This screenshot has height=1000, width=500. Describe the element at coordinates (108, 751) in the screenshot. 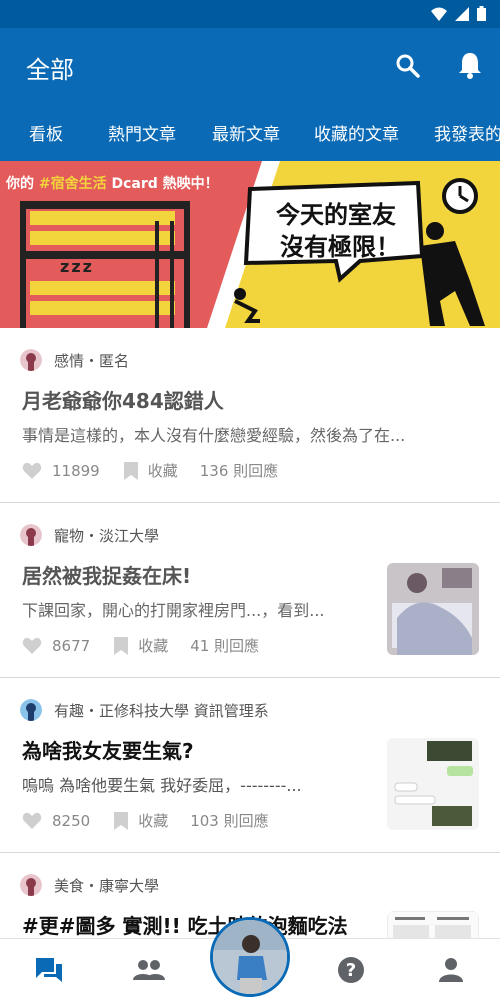

I see `post-title: 為啥我女友要生氣?` at that location.